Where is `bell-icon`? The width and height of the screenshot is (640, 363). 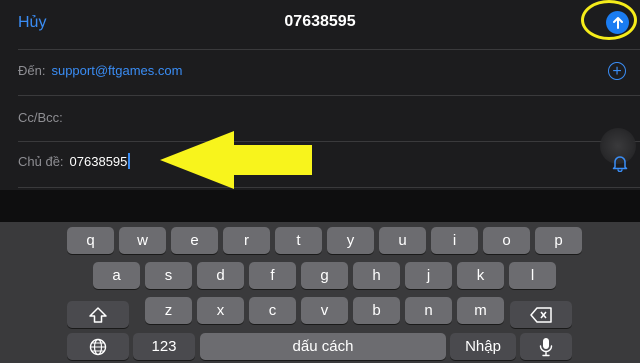 bell-icon is located at coordinates (620, 163).